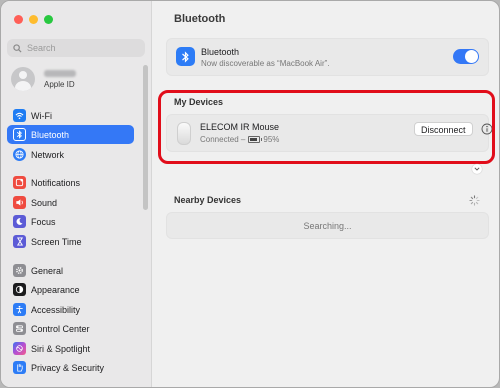 This screenshot has height=388, width=500. I want to click on appearance-icon, so click(19, 289).